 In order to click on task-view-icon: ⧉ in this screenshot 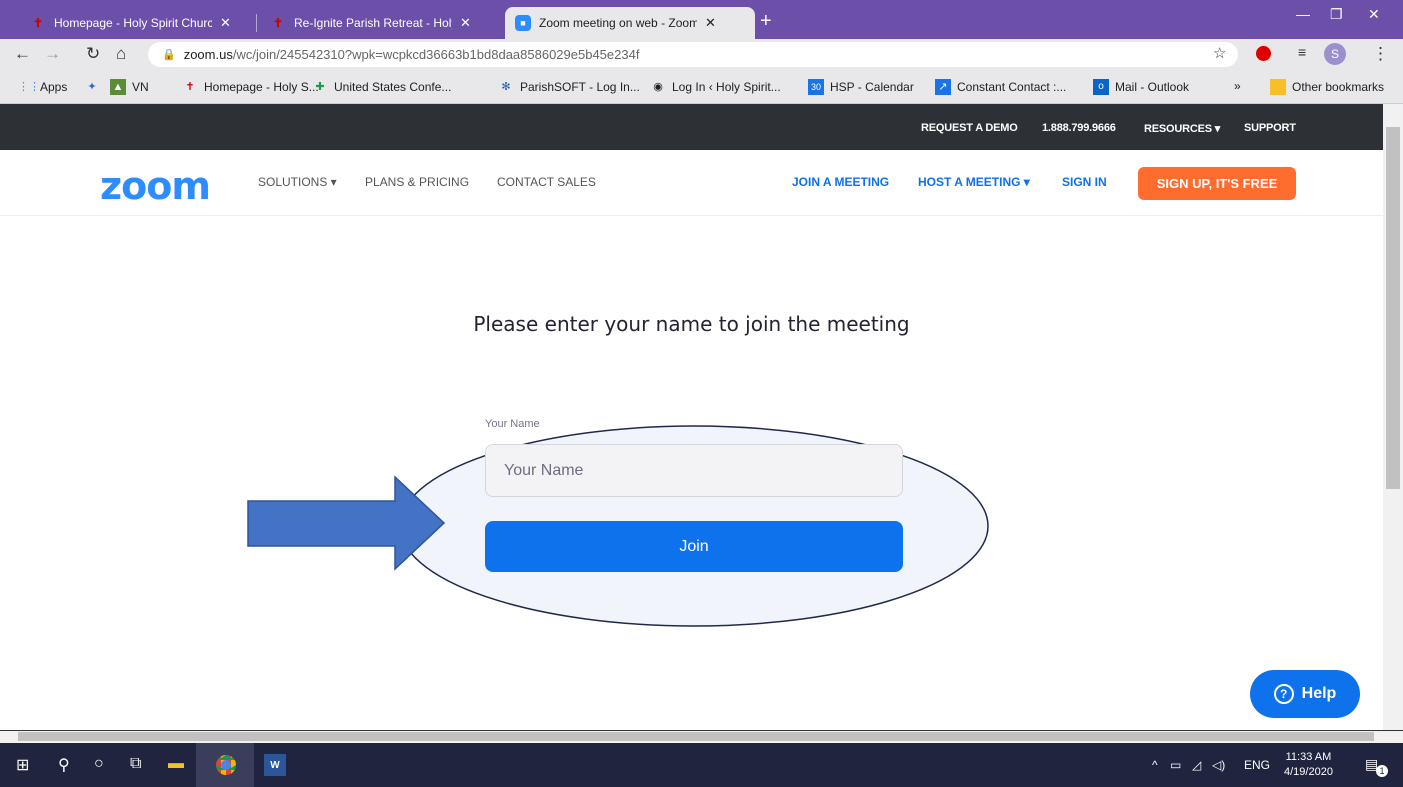, I will do `click(135, 764)`.